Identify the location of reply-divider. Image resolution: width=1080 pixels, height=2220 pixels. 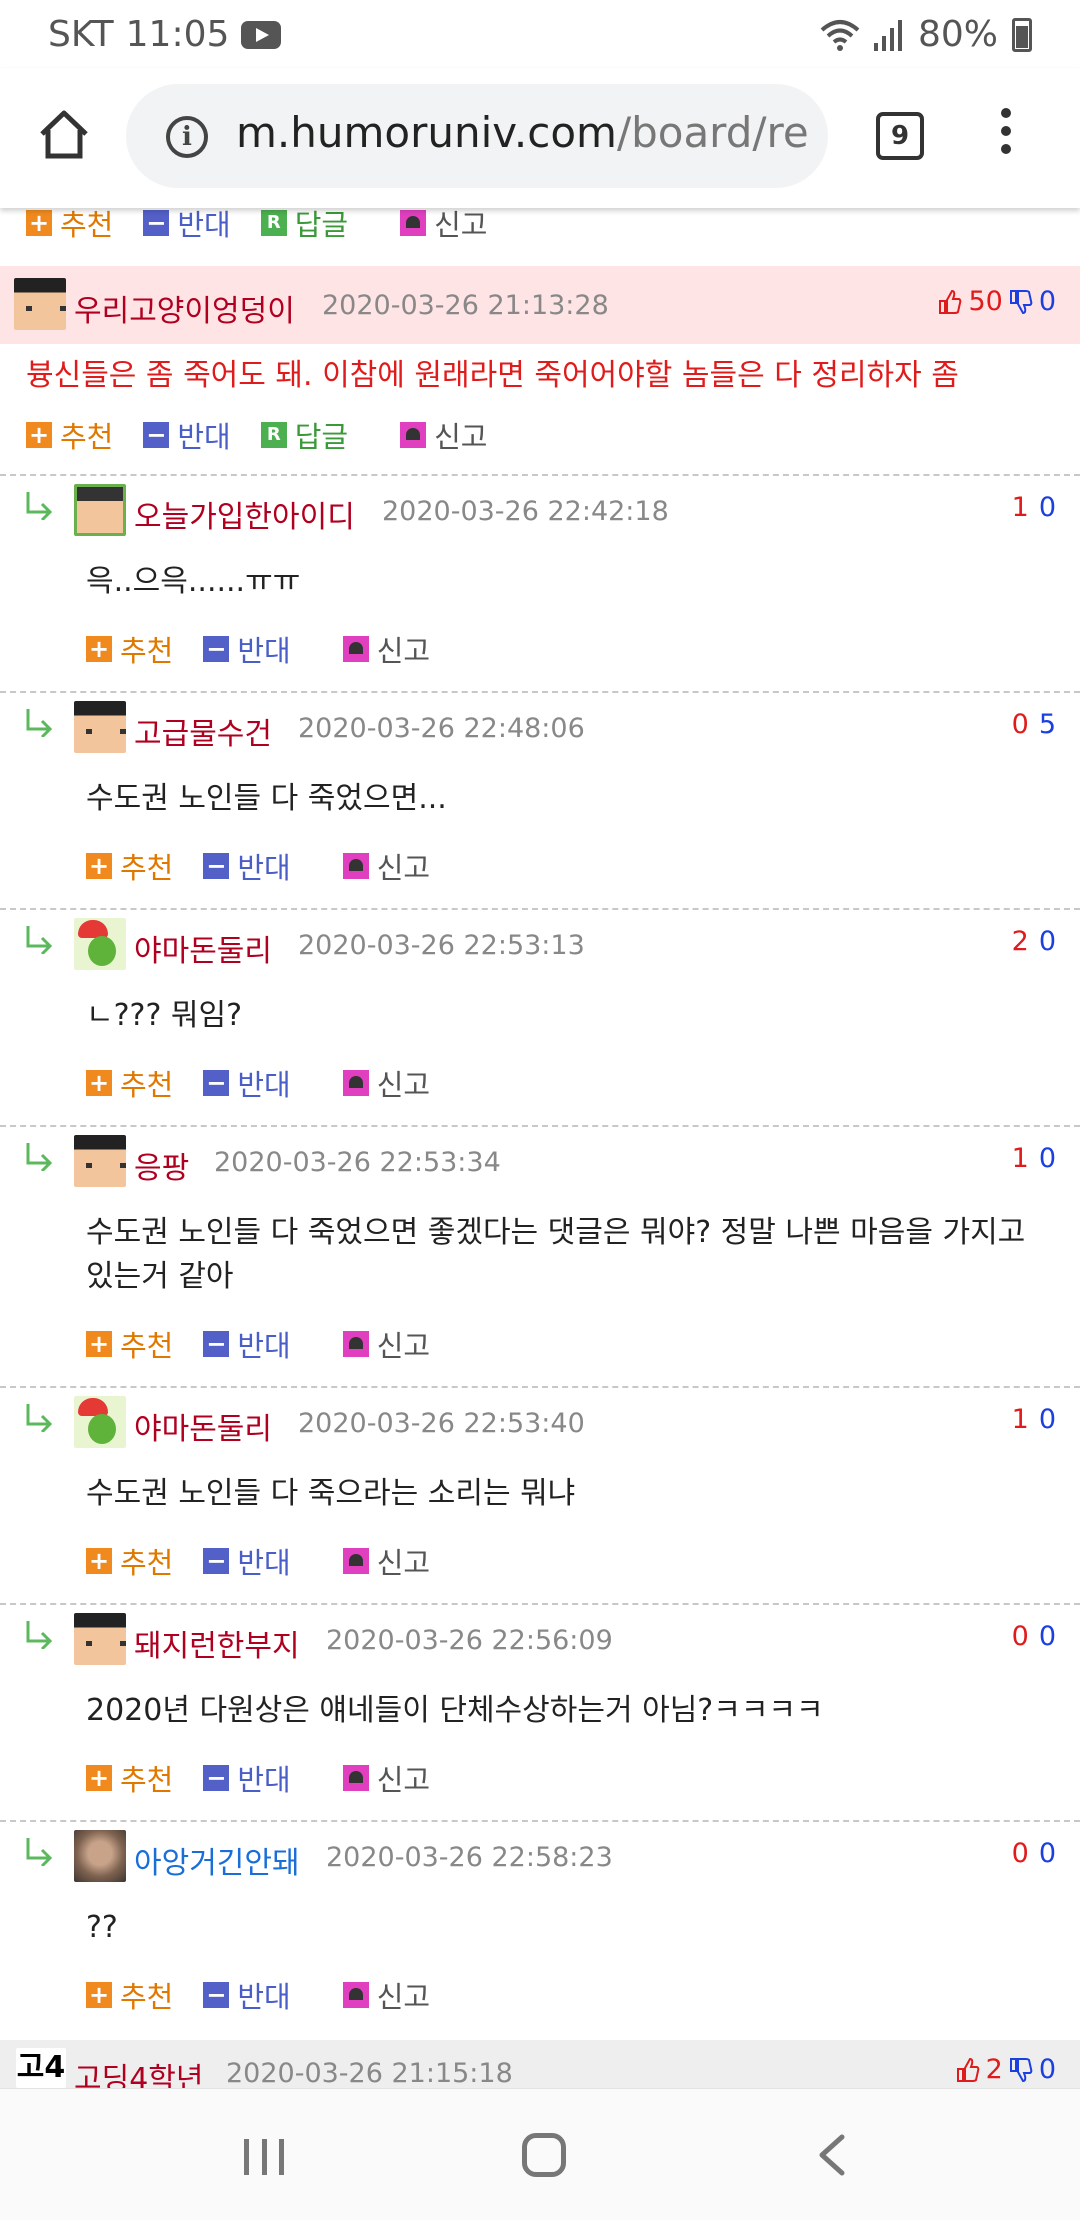
(540, 1387).